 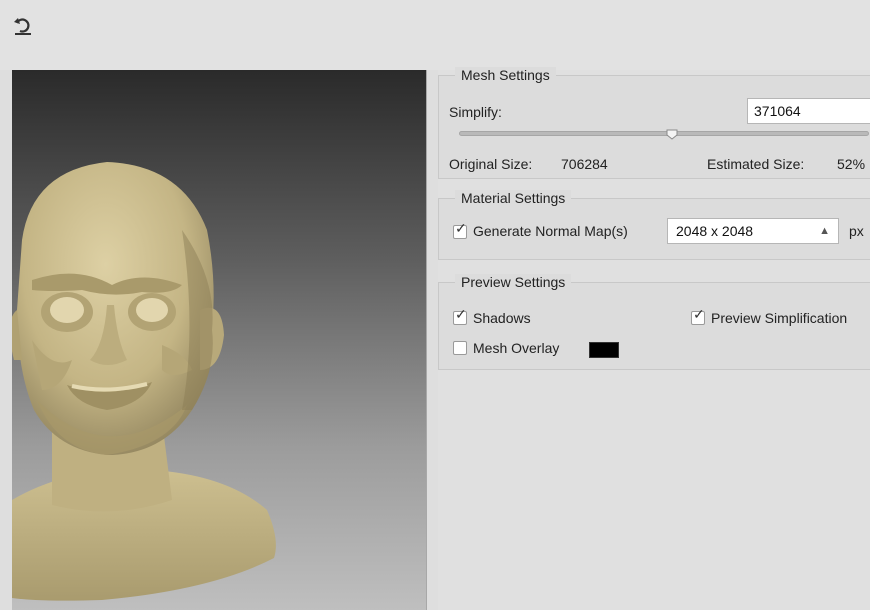 What do you see at coordinates (856, 231) in the screenshot?
I see `normal-map-size-unit: px` at bounding box center [856, 231].